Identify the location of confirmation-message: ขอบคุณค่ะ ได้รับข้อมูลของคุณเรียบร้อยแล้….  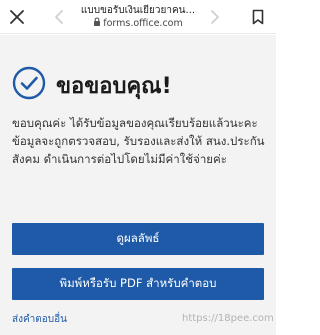
(138, 141).